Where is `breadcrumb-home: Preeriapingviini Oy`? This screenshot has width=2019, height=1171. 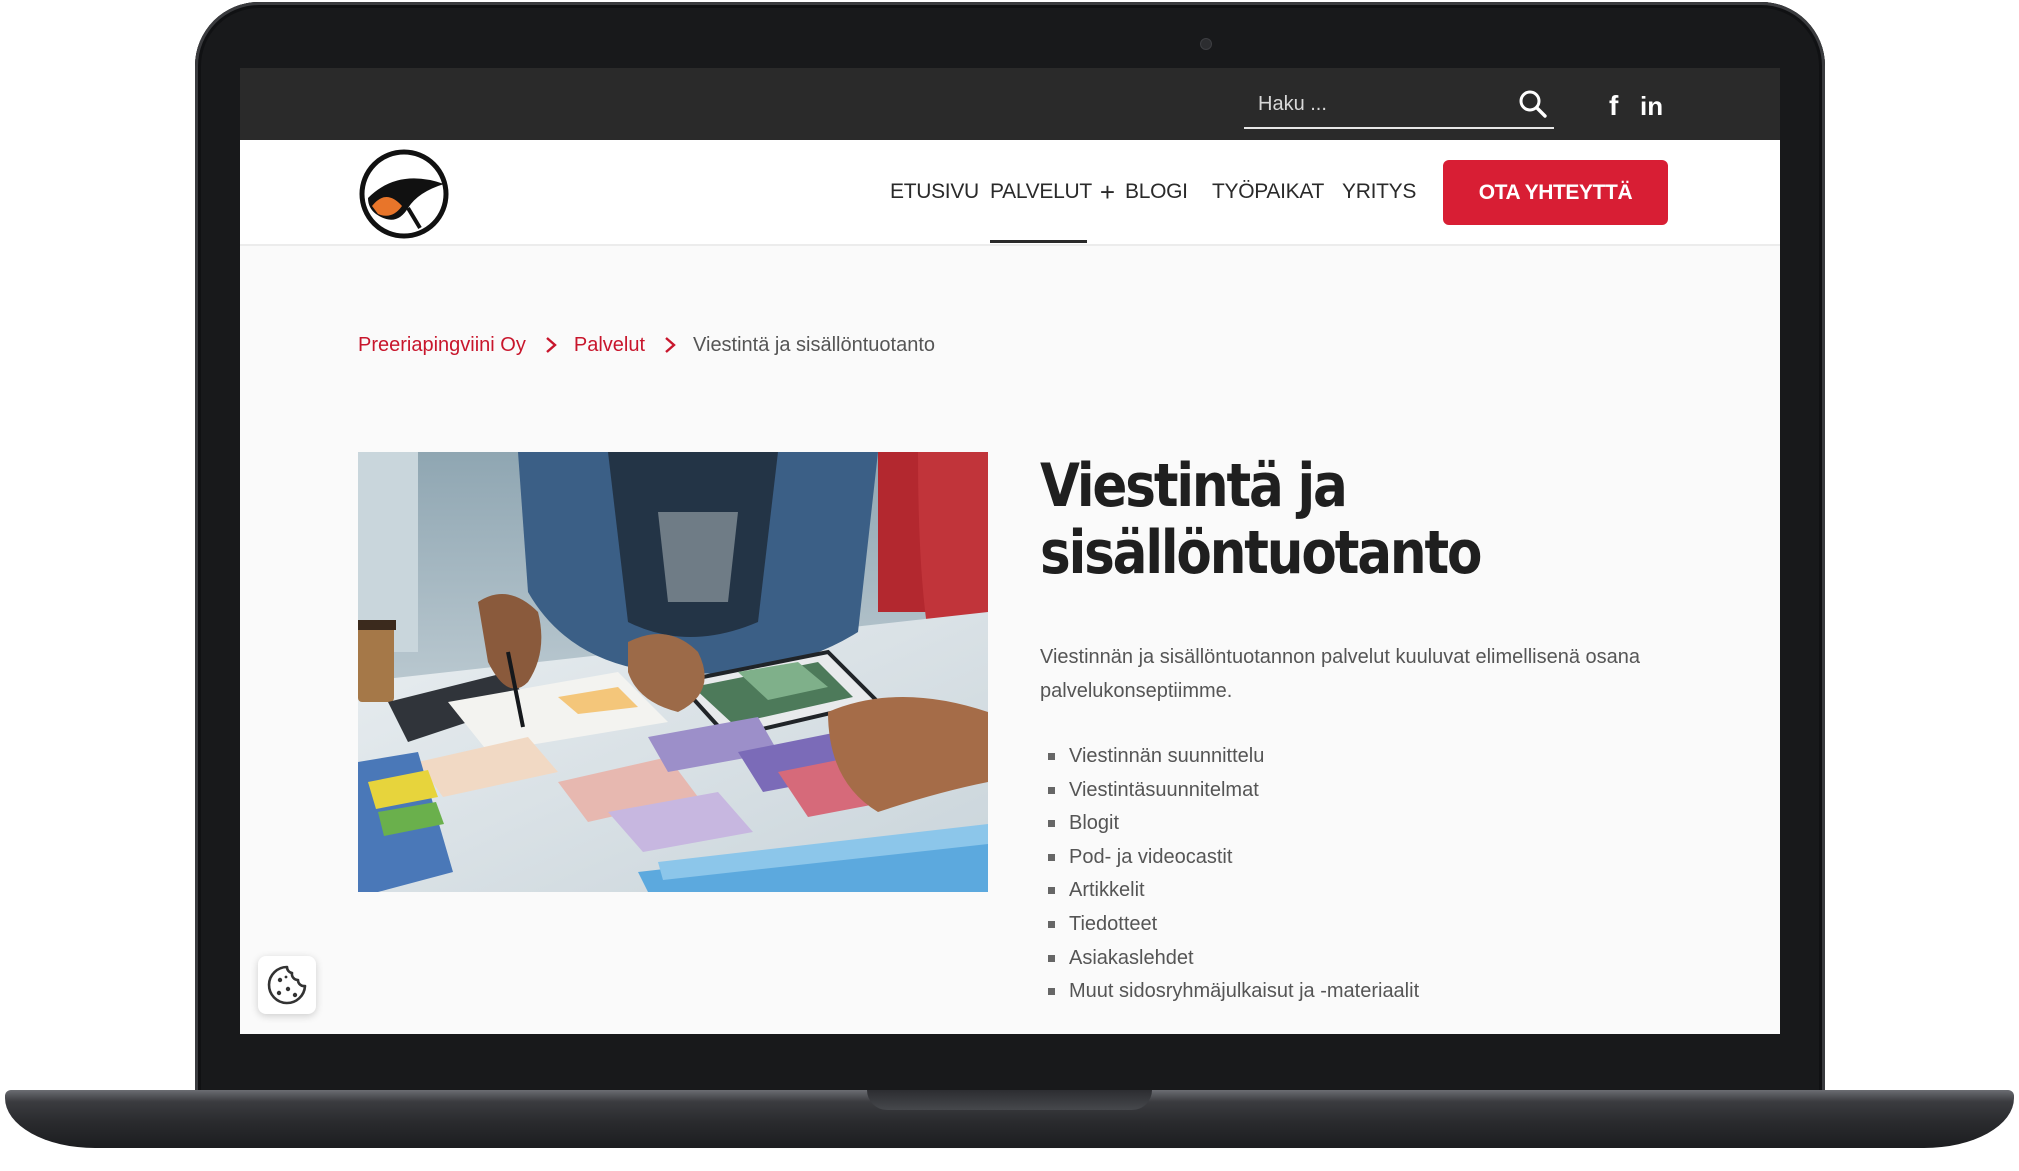
breadcrumb-home: Preeriapingviini Oy is located at coordinates (442, 345).